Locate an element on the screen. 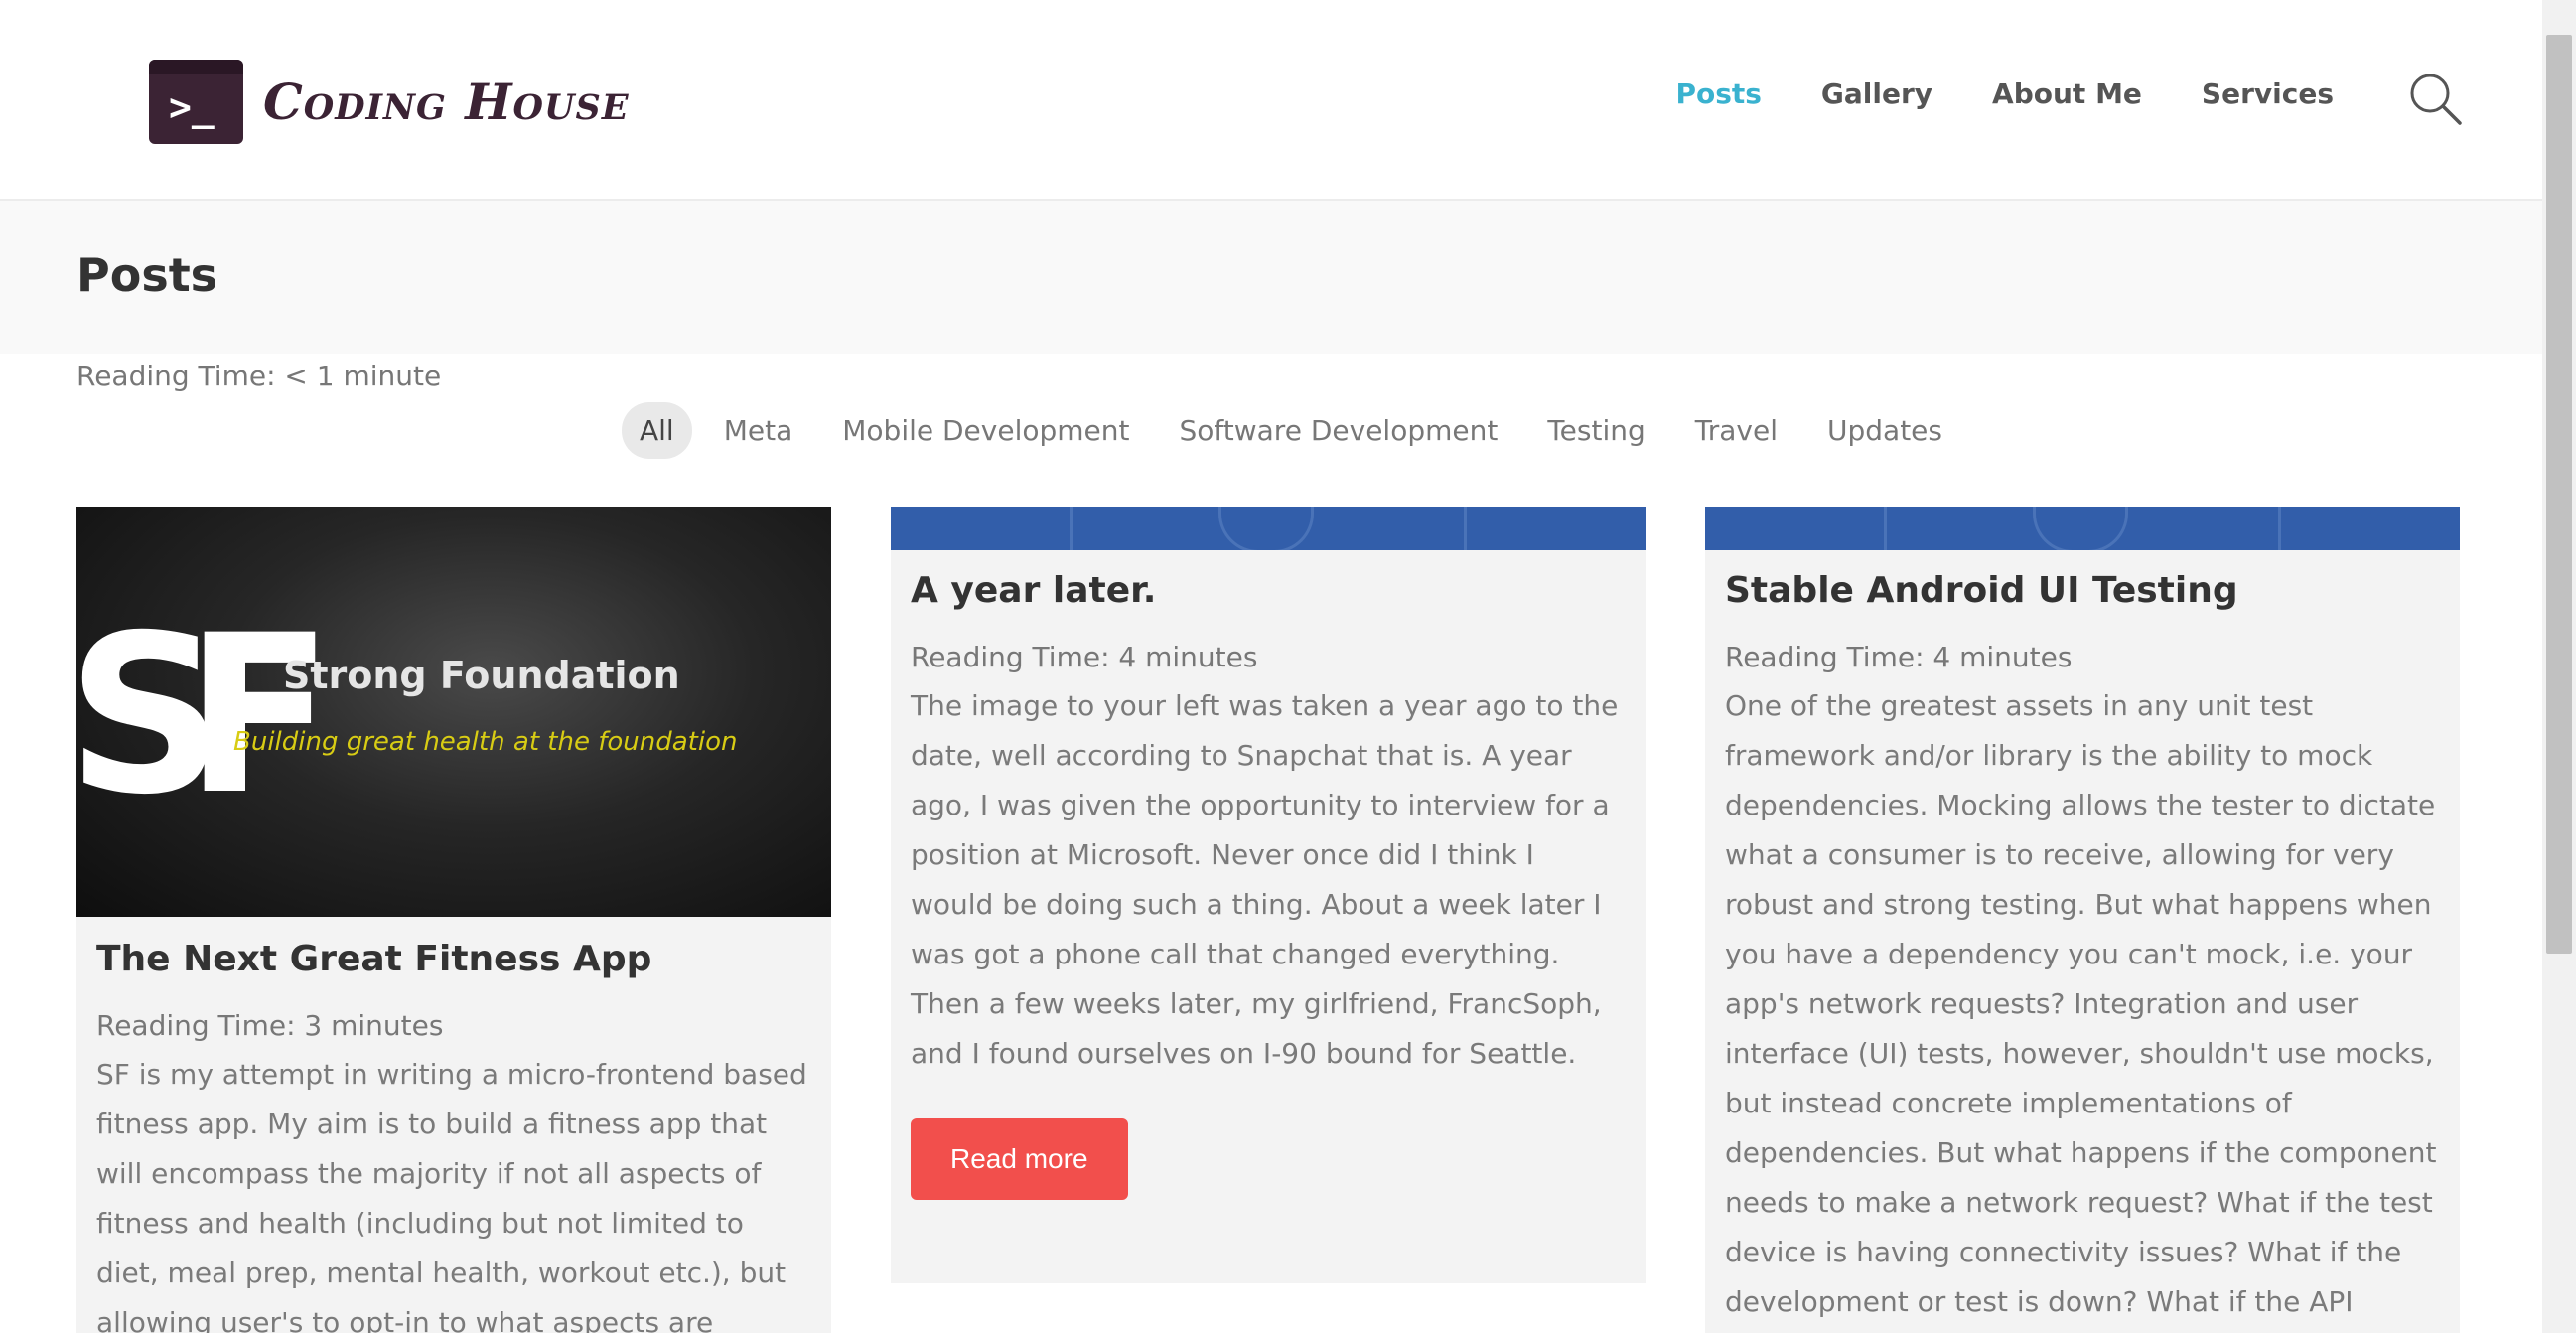 The image size is (2576, 1333). search-icon is located at coordinates (2436, 99).